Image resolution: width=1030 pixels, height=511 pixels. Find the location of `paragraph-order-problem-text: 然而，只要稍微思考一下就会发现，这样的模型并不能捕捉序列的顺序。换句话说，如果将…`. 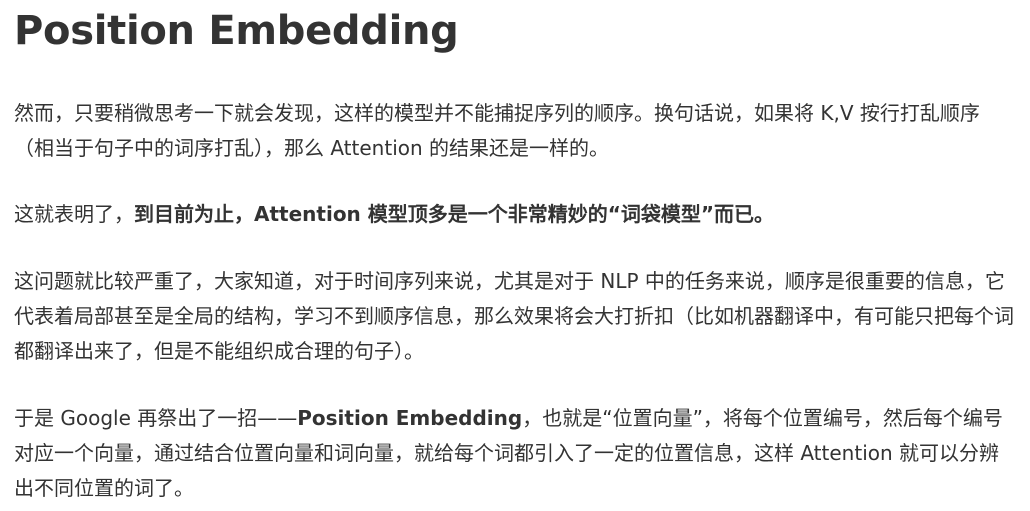

paragraph-order-problem-text: 然而，只要稍微思考一下就会发现，这样的模型并不能捕捉序列的顺序。换句话说，如果将… is located at coordinates (497, 130).